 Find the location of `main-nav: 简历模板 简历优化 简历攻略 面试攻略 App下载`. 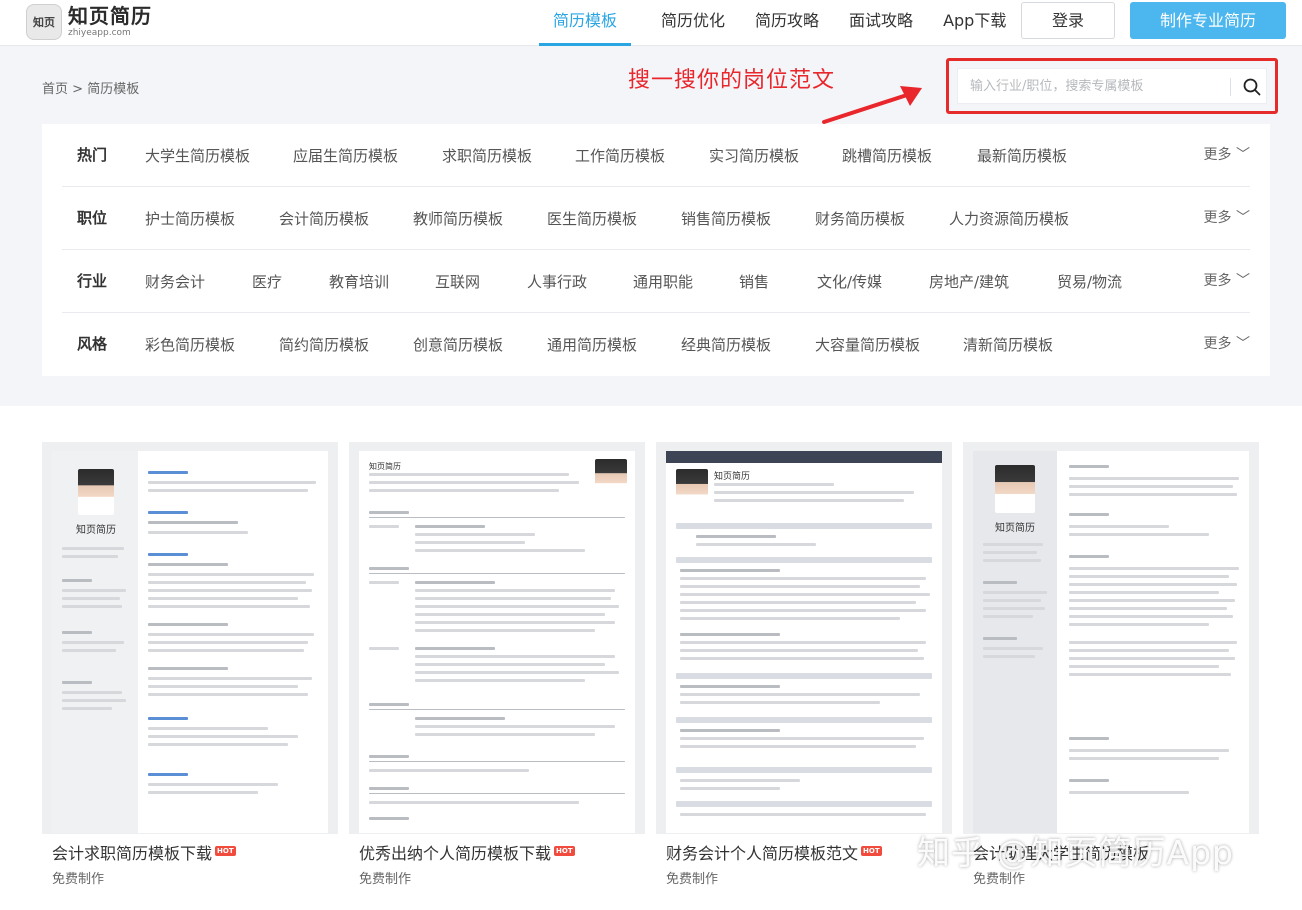

main-nav: 简历模板 简历优化 简历攻略 面试攻略 App下载 is located at coordinates (787, 23).